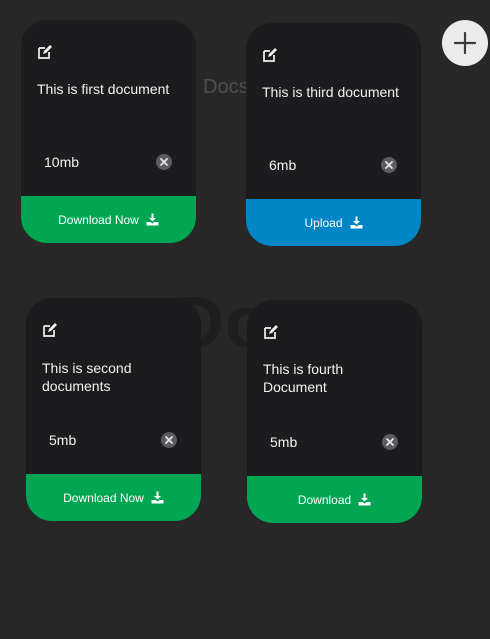  Describe the element at coordinates (62, 162) in the screenshot. I see `document-size: 10mb` at that location.